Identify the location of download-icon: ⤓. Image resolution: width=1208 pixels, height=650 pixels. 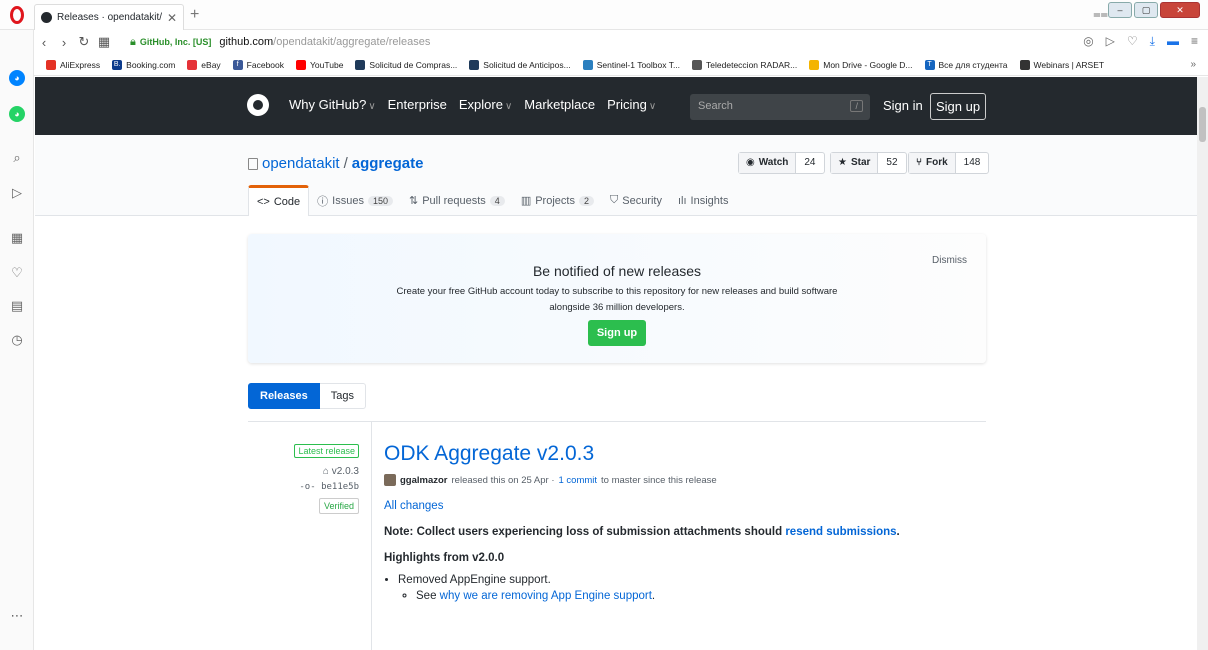
(1152, 41).